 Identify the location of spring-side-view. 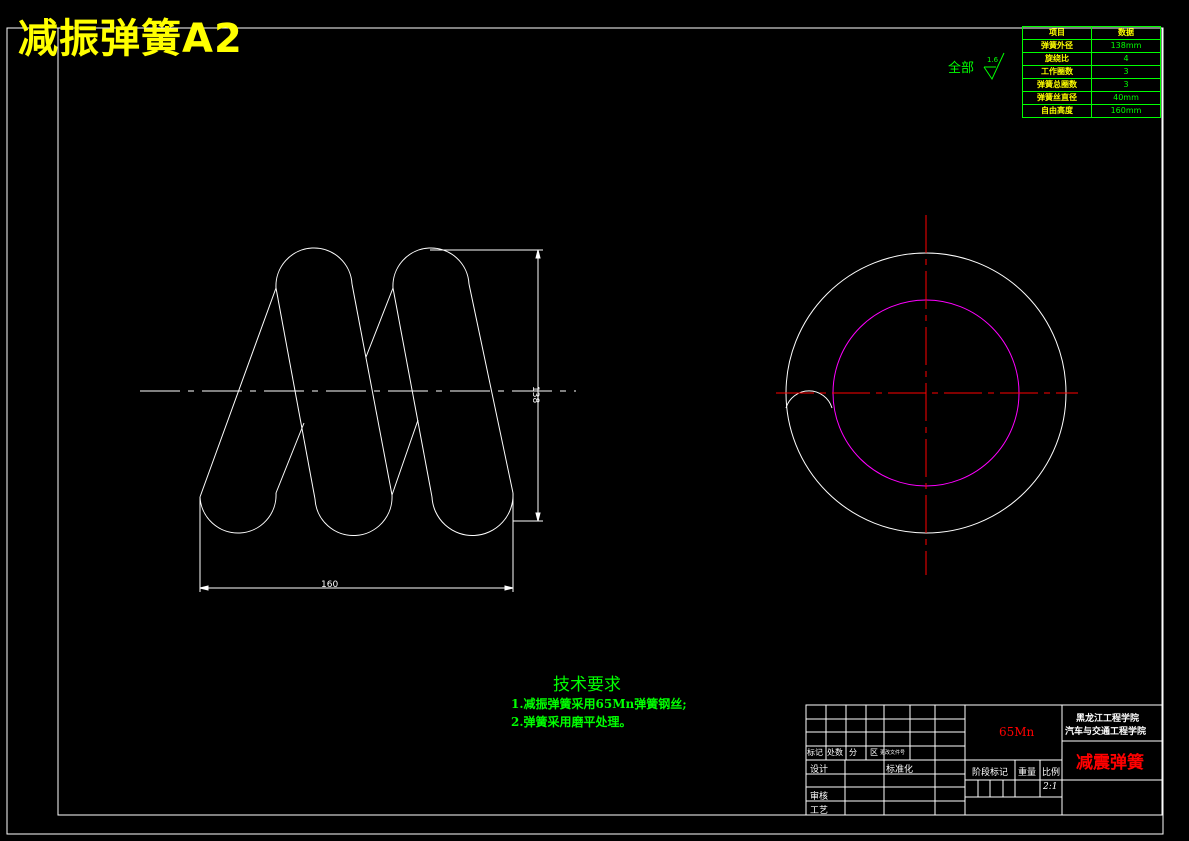
(371, 419).